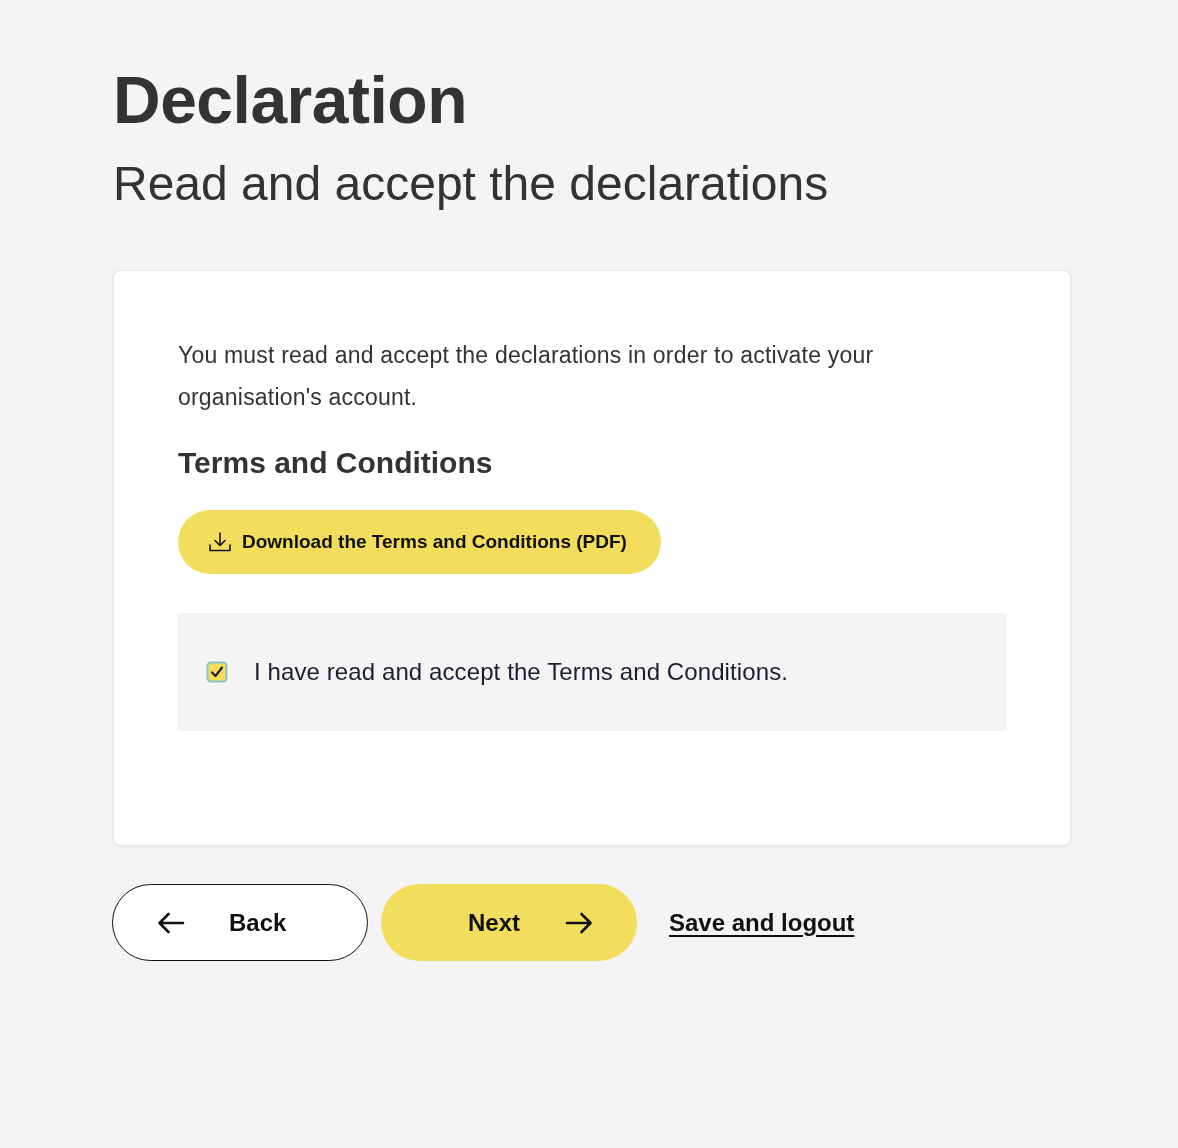 This screenshot has height=1148, width=1178. What do you see at coordinates (220, 542) in the screenshot?
I see `download-icon` at bounding box center [220, 542].